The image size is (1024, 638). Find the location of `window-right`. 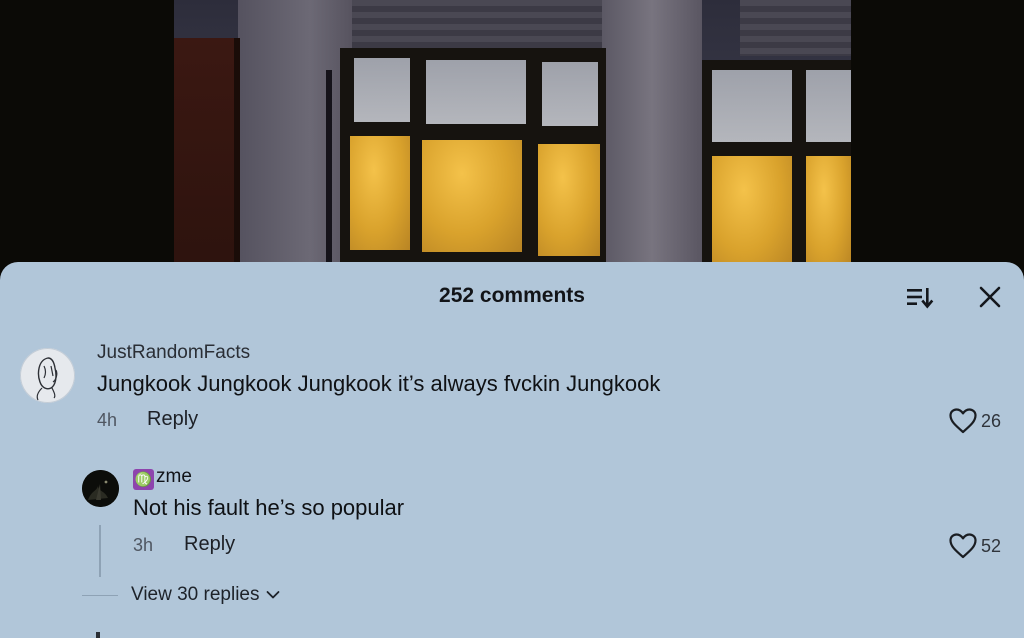

window-right is located at coordinates (776, 165).